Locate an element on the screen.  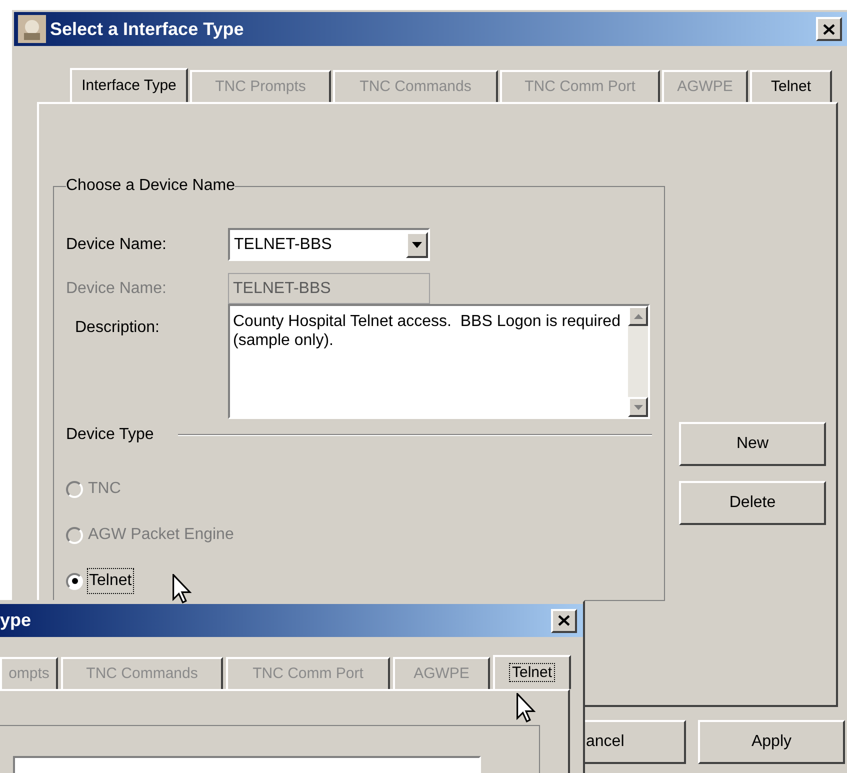
dialog-button: New is located at coordinates (752, 444).